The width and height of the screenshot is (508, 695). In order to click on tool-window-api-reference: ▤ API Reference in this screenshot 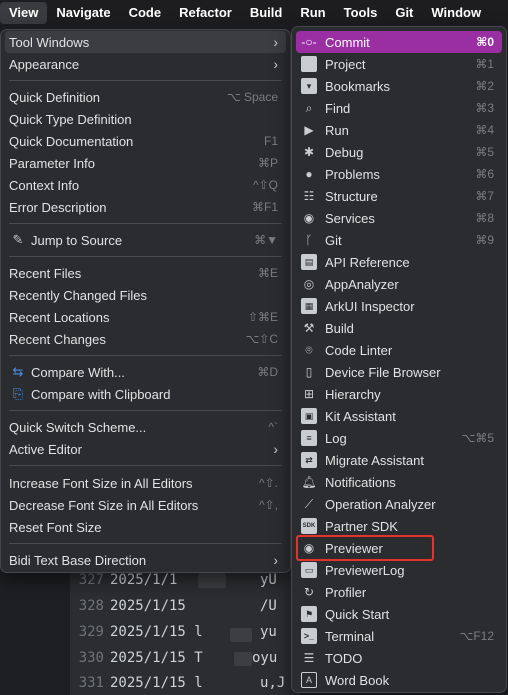, I will do `click(399, 262)`.